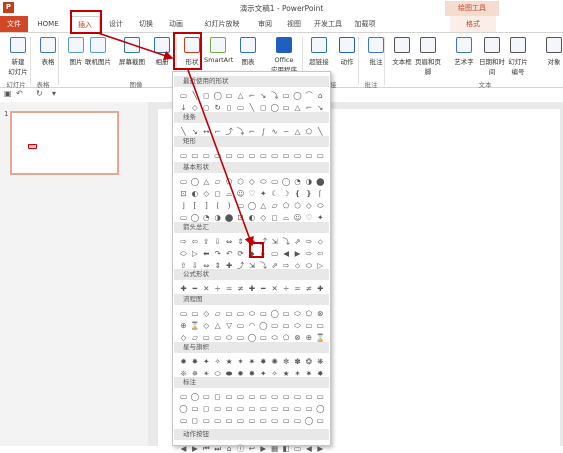 The image size is (563, 453). I want to click on arrow-to-shapes, so click(135, 46).